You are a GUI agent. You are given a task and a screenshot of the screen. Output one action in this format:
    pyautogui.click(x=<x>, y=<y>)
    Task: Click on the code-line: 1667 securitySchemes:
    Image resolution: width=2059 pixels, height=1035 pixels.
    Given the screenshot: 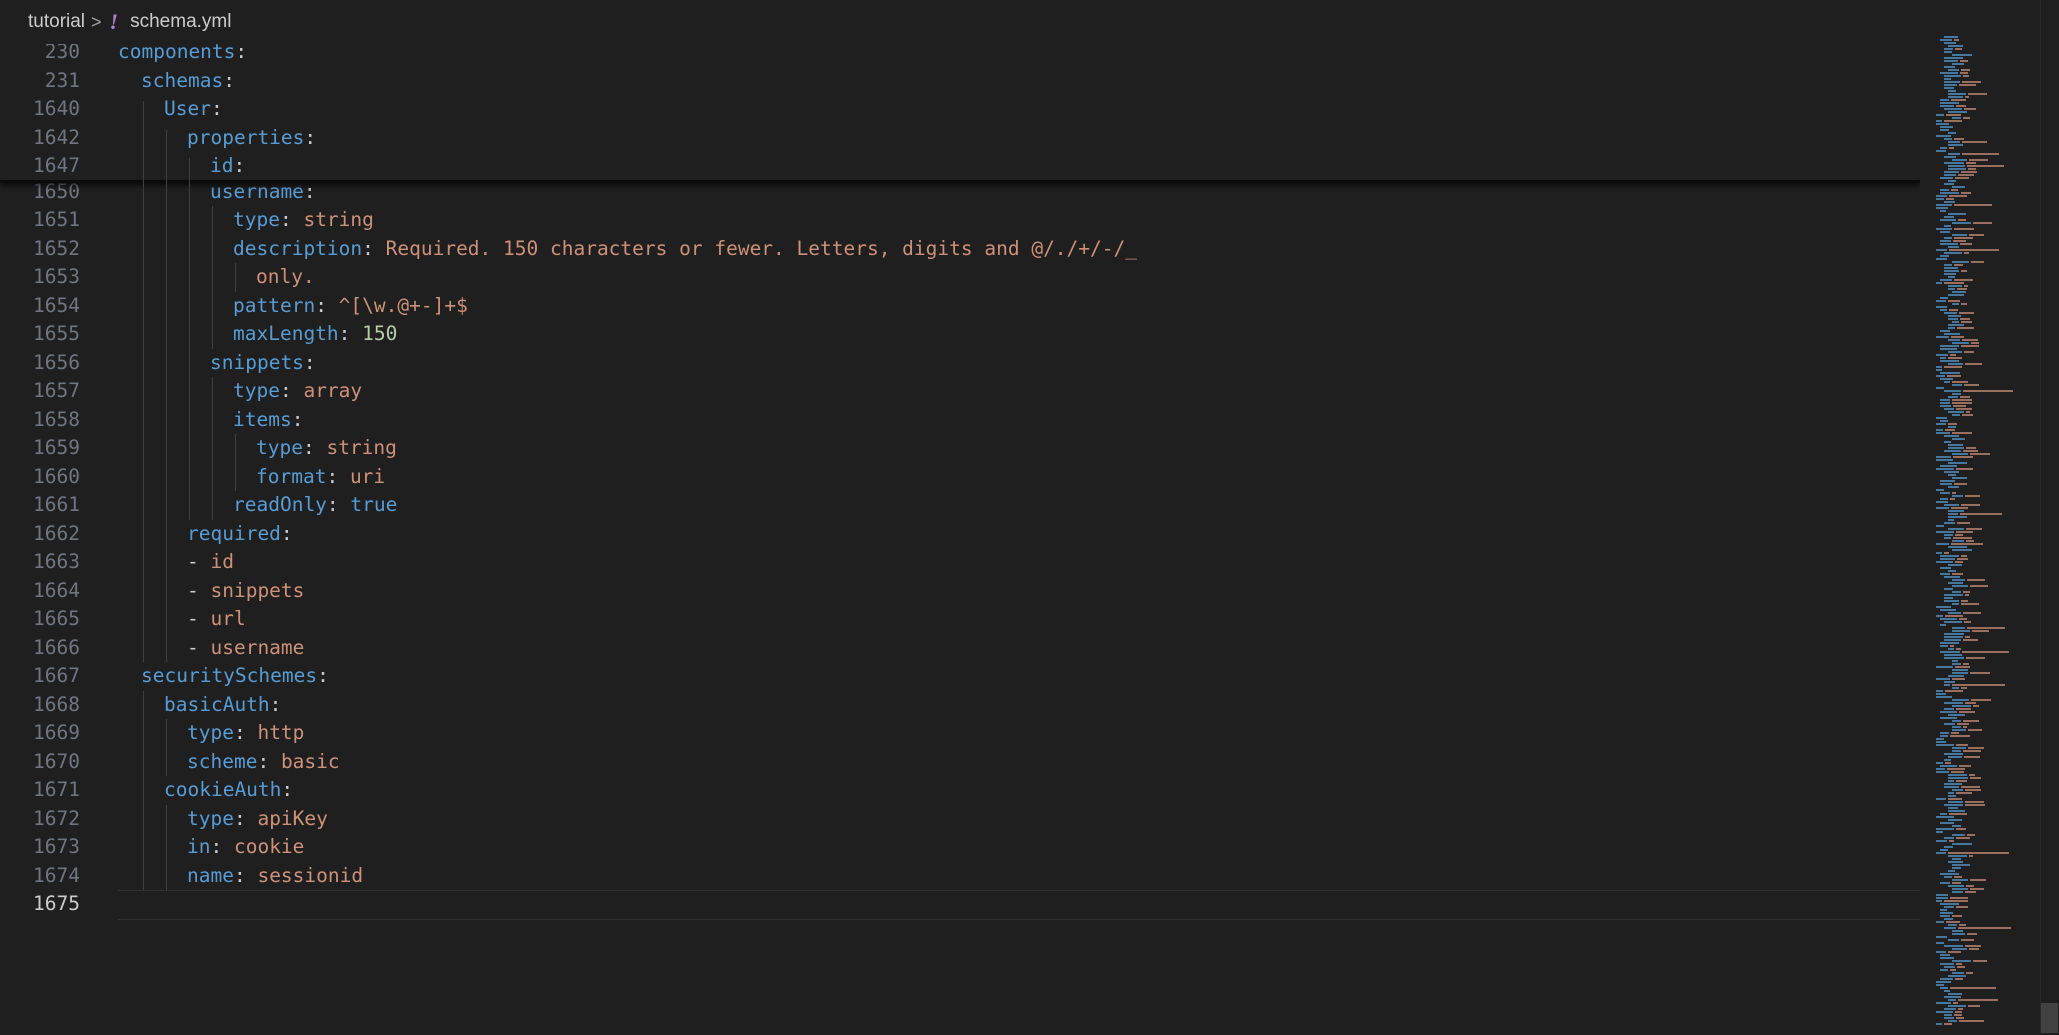 What is the action you would take?
    pyautogui.click(x=960, y=676)
    